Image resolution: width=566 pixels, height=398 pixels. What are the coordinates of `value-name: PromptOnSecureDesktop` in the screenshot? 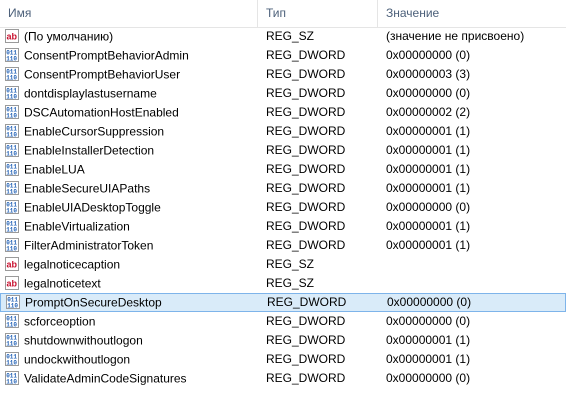 It's located at (93, 302).